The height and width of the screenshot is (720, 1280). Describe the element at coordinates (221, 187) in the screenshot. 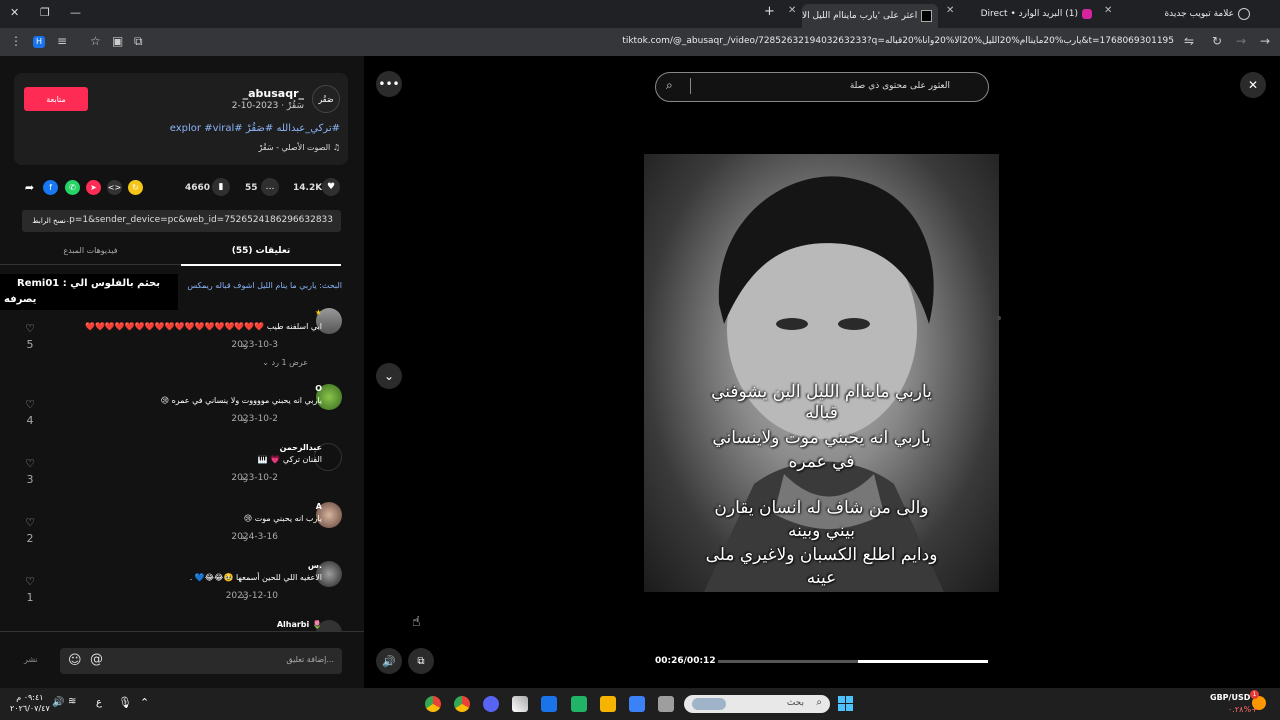

I see `bookmark-icon: ▮` at that location.